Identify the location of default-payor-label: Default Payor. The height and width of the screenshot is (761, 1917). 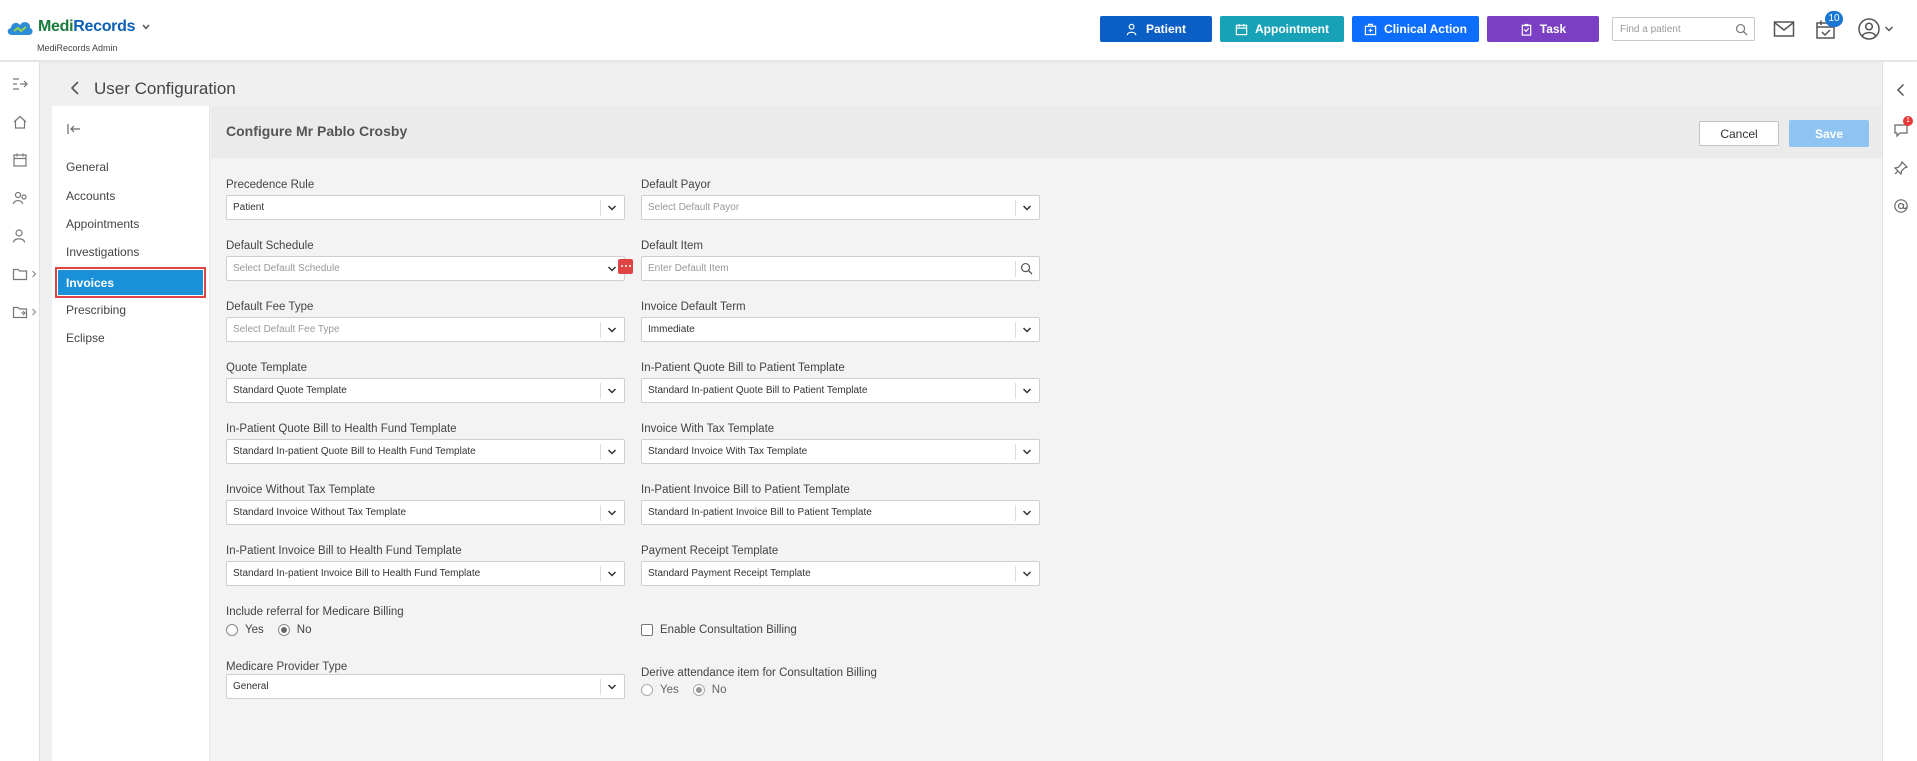
(676, 185).